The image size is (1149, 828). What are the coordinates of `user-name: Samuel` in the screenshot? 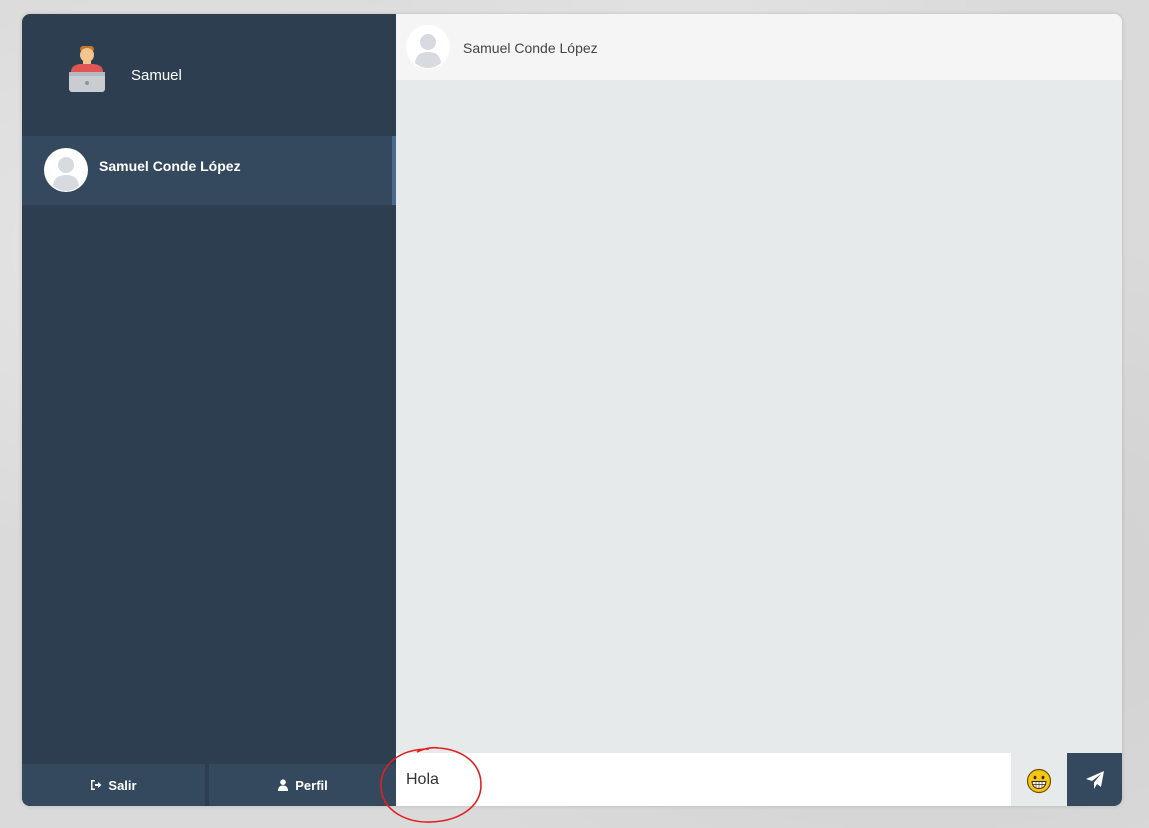 It's located at (156, 75).